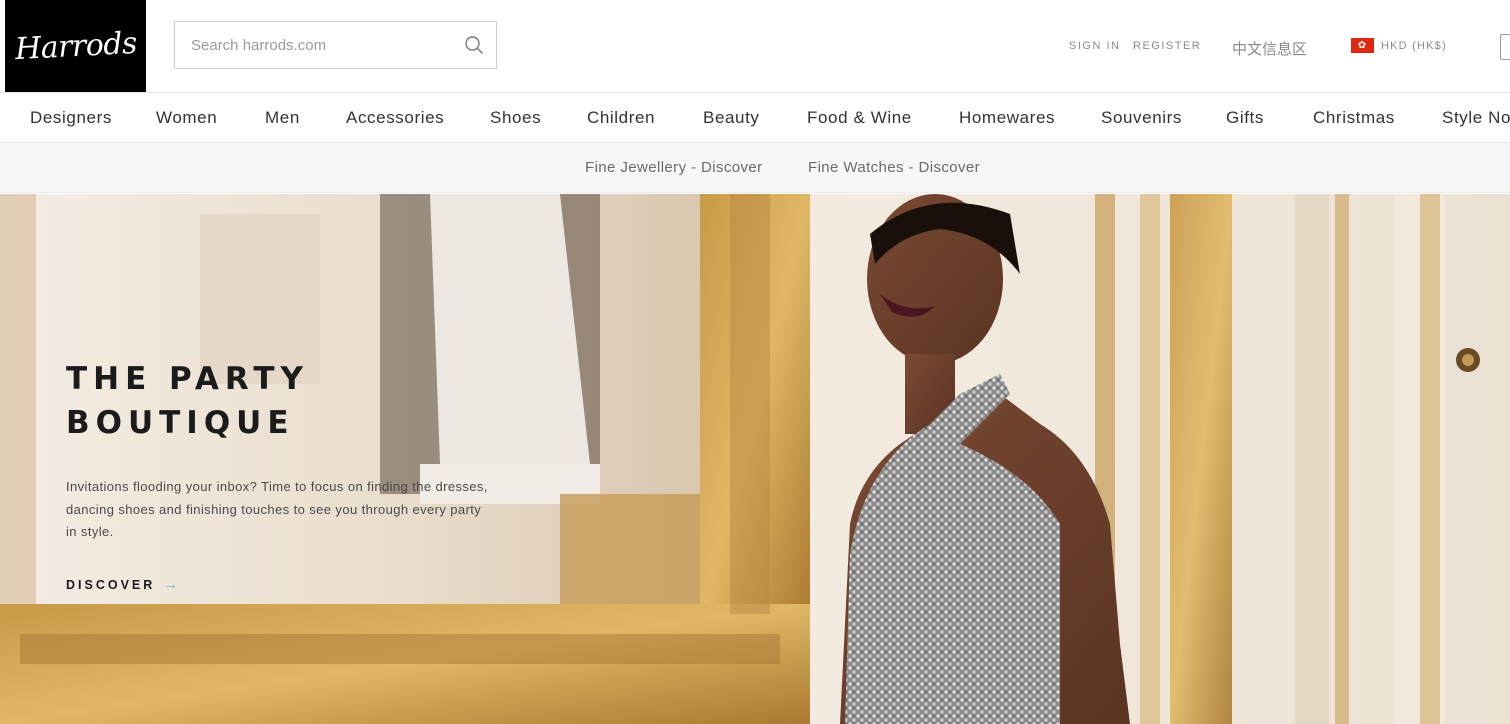 Image resolution: width=1510 pixels, height=724 pixels. I want to click on nav-item-accessories: Accessories, so click(395, 118).